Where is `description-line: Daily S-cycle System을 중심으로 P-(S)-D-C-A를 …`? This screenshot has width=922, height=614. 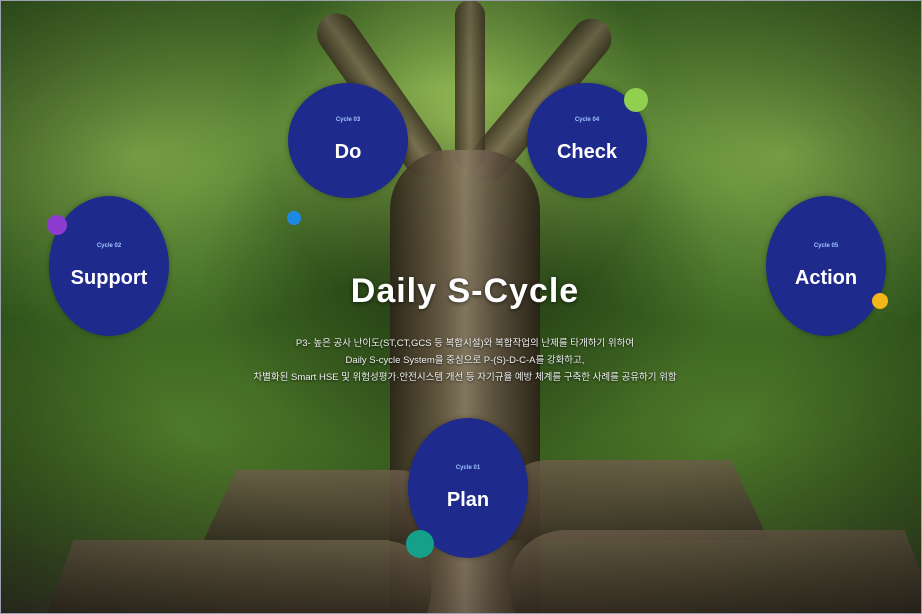
description-line: Daily S-cycle System을 중심으로 P-(S)-D-C-A를 … is located at coordinates (465, 360).